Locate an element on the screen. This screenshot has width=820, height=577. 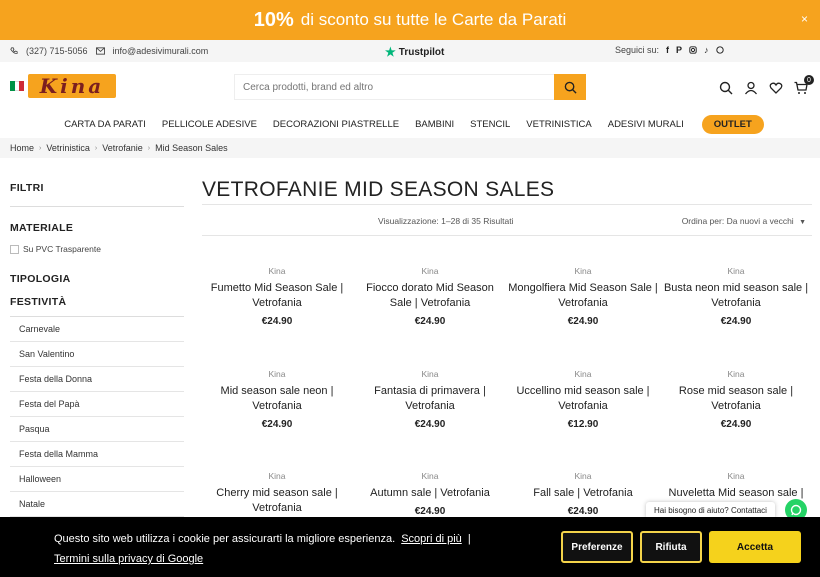
site-logo: Kina is located at coordinates (63, 86).